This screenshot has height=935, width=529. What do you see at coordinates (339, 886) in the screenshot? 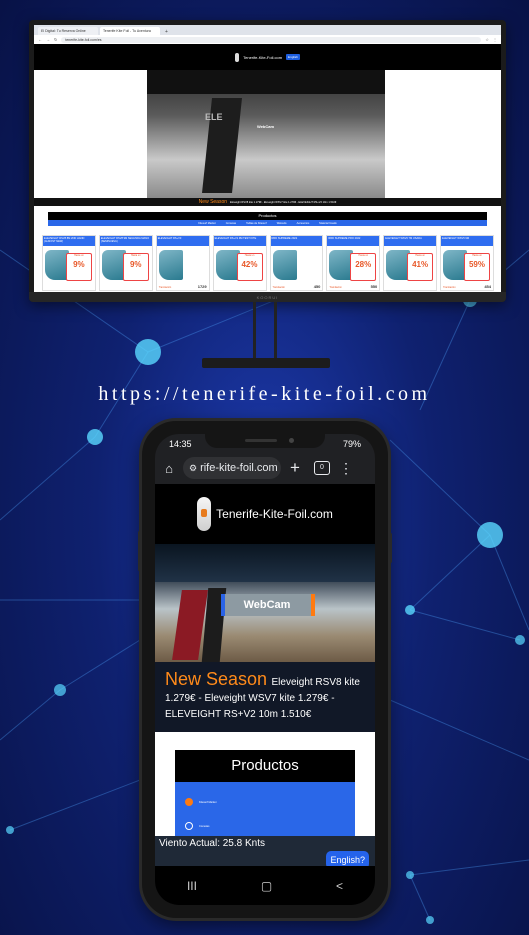
I see `back-button: <` at bounding box center [339, 886].